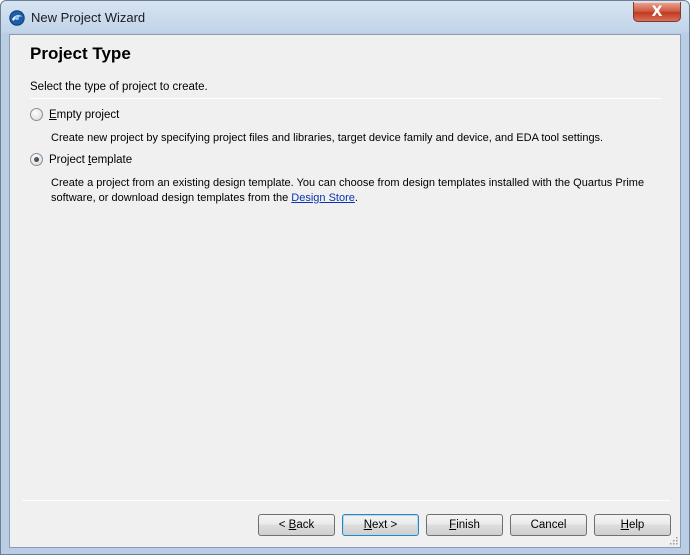 The image size is (690, 555). What do you see at coordinates (346, 98) in the screenshot?
I see `header-divider` at bounding box center [346, 98].